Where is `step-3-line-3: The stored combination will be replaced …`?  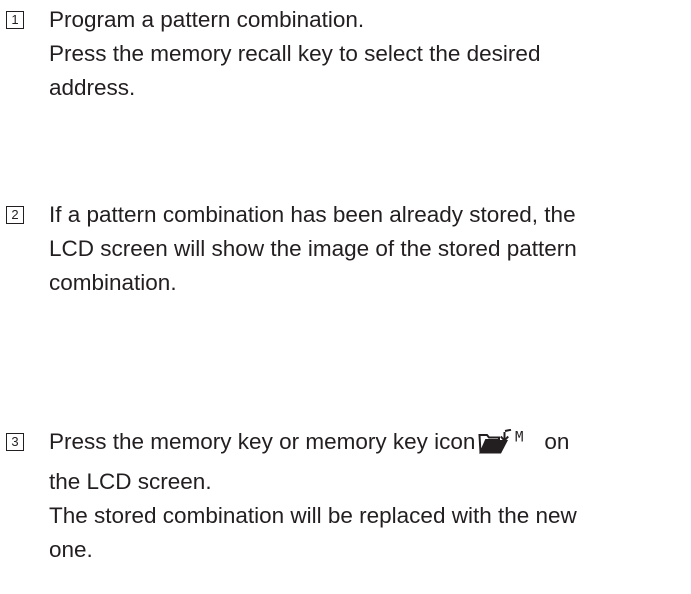 step-3-line-3: The stored combination will be replaced … is located at coordinates (313, 515).